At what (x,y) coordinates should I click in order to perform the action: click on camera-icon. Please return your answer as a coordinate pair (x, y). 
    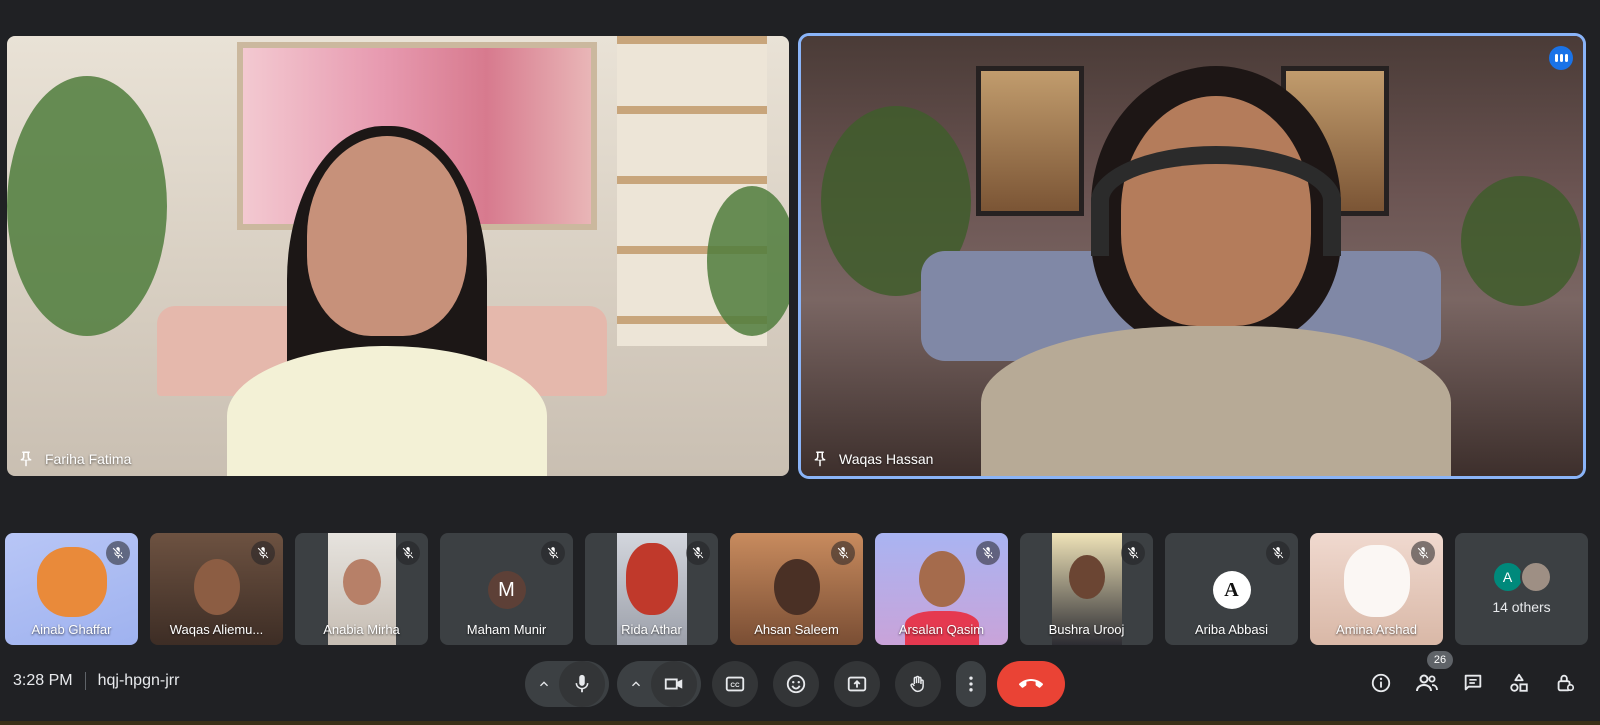
    Looking at the image, I should click on (674, 684).